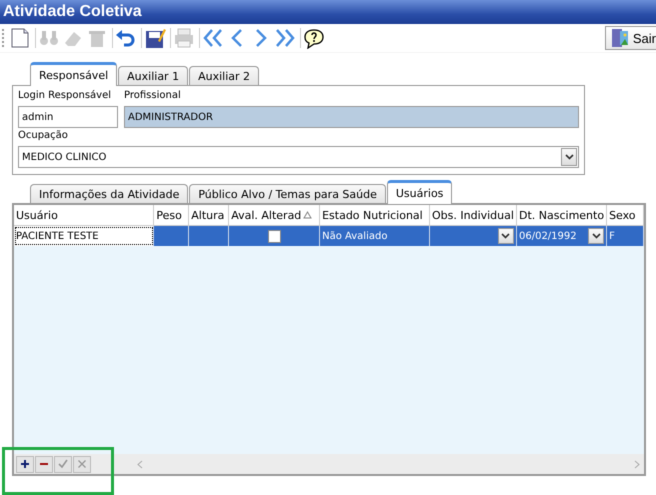 The width and height of the screenshot is (656, 495). I want to click on table-cell: 06/02/1992, so click(561, 236).